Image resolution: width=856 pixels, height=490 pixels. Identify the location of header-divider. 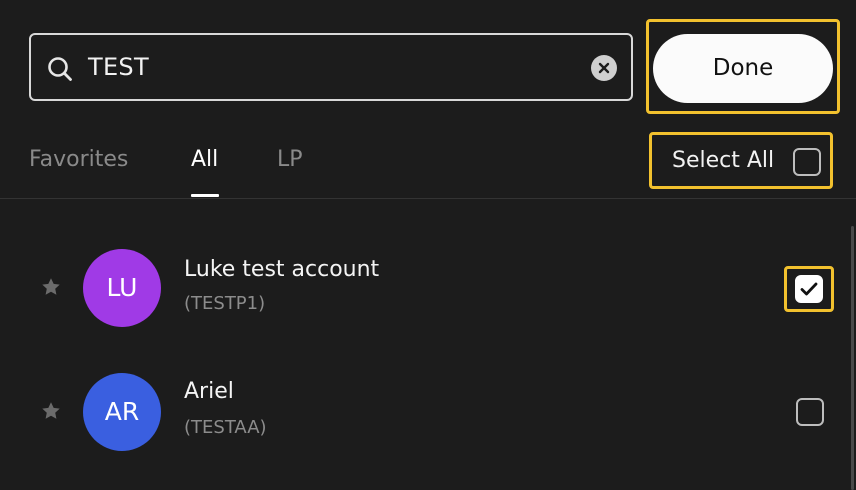
(428, 198).